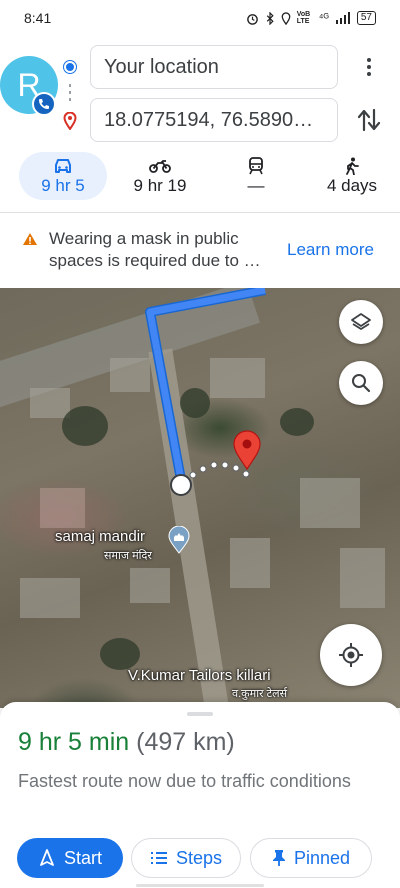 The width and height of the screenshot is (400, 888). What do you see at coordinates (342, 18) in the screenshot?
I see `signal-icon` at bounding box center [342, 18].